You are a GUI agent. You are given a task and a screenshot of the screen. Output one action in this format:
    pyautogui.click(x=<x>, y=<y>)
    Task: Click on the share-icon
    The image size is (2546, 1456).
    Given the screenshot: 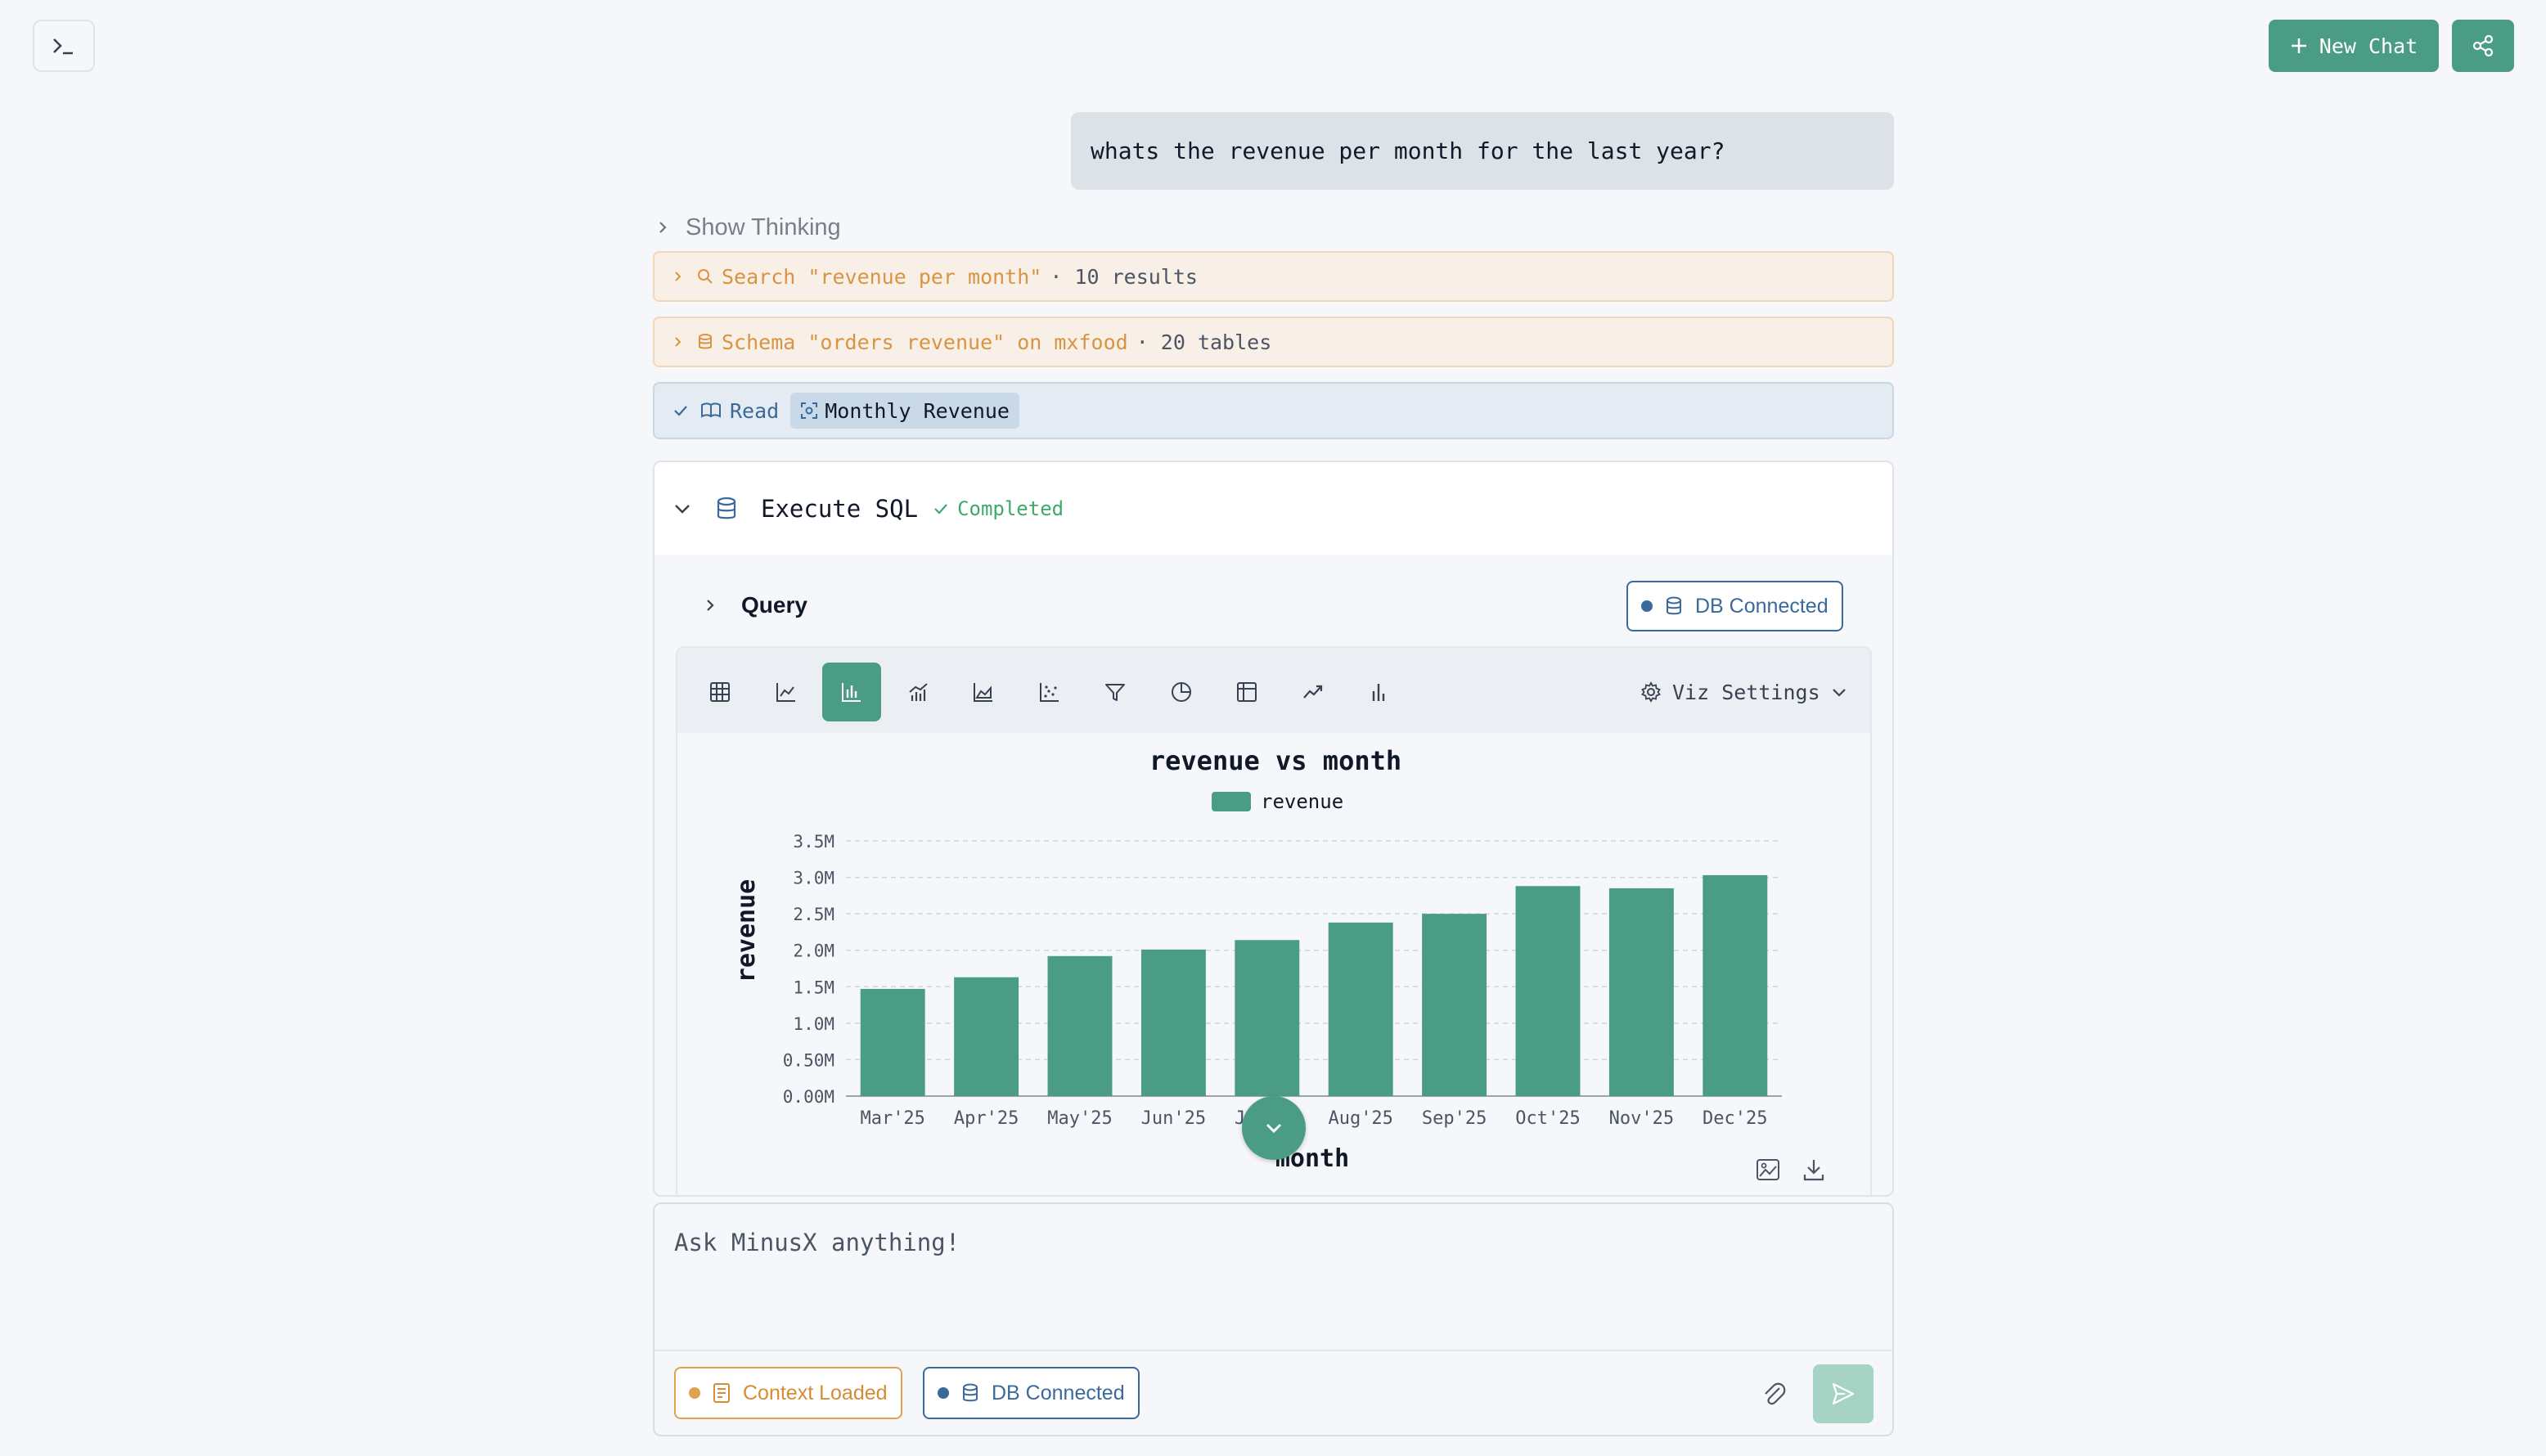 What is the action you would take?
    pyautogui.click(x=2483, y=46)
    